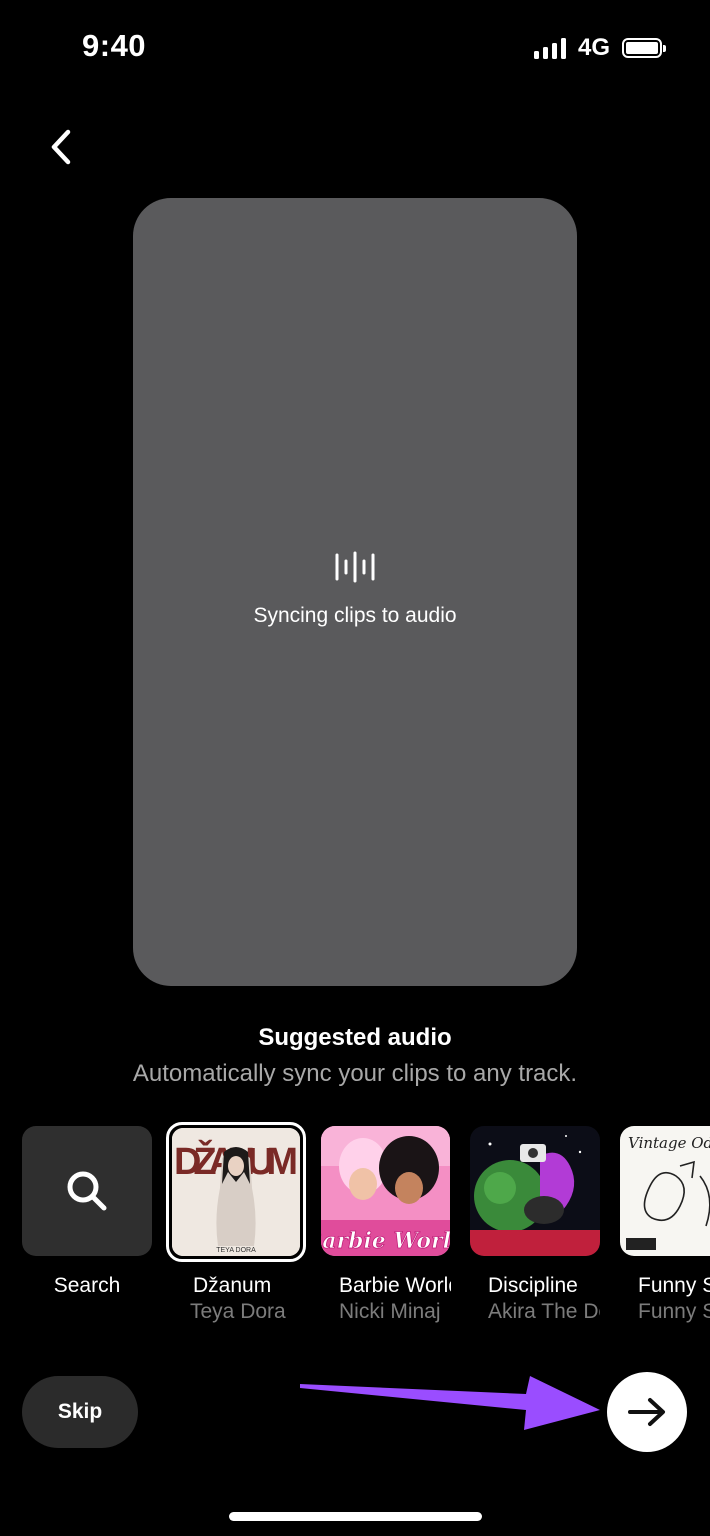 This screenshot has height=1536, width=710. I want to click on album-art-discipline, so click(535, 1191).